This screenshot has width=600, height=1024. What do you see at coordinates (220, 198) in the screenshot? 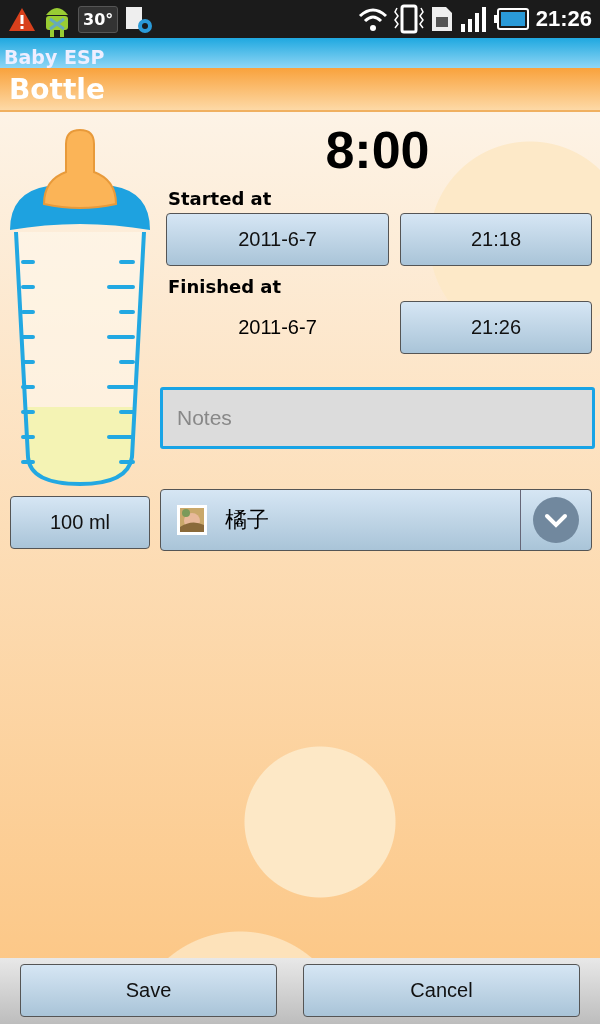
I see `started-label: Started at` at bounding box center [220, 198].